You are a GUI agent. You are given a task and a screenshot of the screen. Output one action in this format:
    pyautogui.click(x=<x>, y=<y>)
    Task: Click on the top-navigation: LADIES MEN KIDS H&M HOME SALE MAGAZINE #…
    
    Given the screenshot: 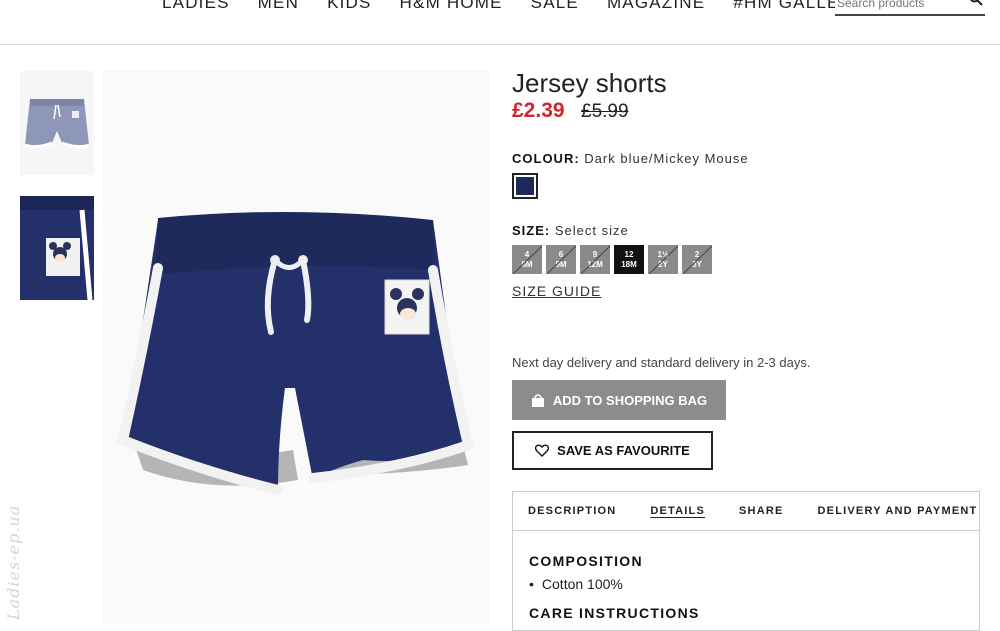 What is the action you would take?
    pyautogui.click(x=500, y=22)
    